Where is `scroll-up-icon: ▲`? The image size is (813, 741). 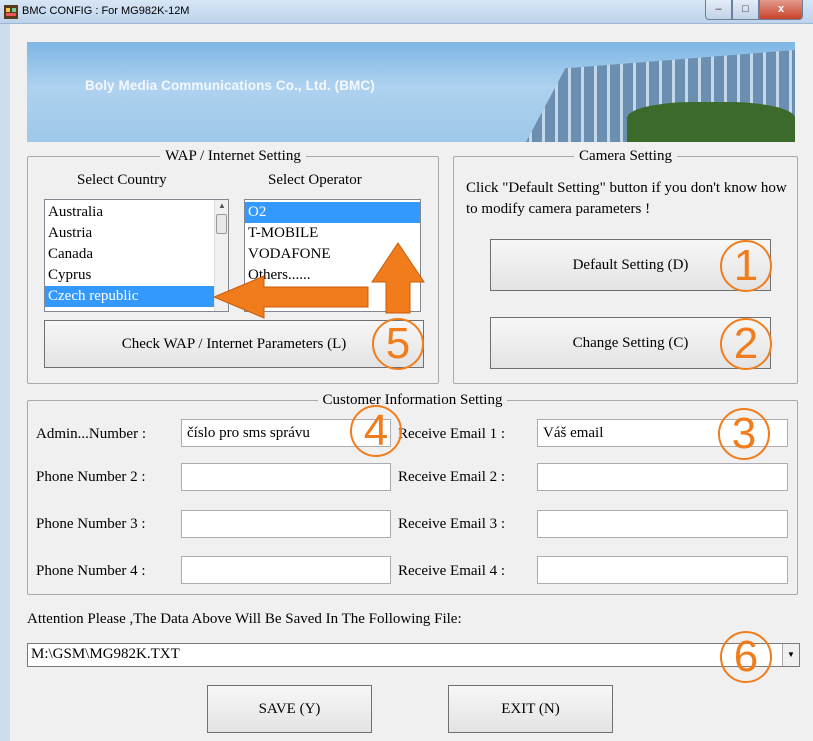
scroll-up-icon: ▲ is located at coordinates (221, 206).